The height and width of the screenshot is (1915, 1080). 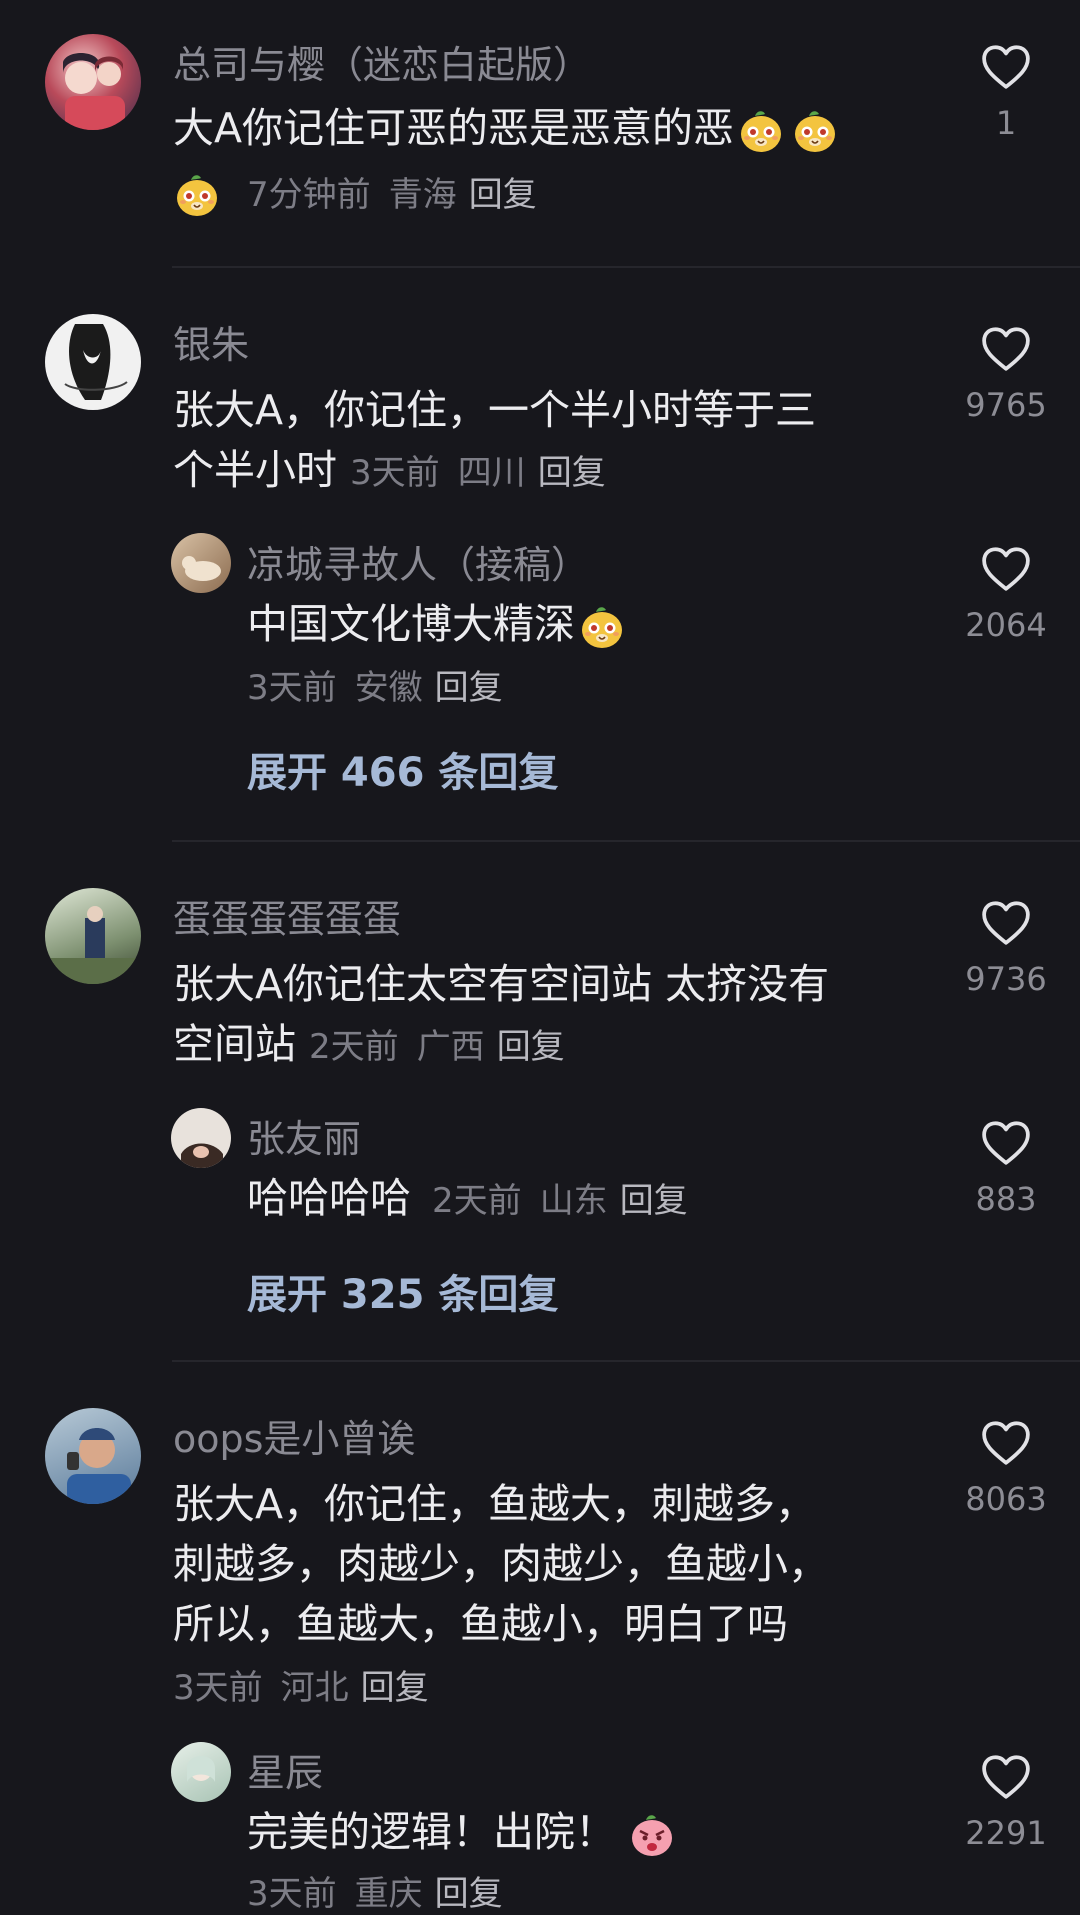 I want to click on username: oops是小曾诶, so click(x=294, y=1435).